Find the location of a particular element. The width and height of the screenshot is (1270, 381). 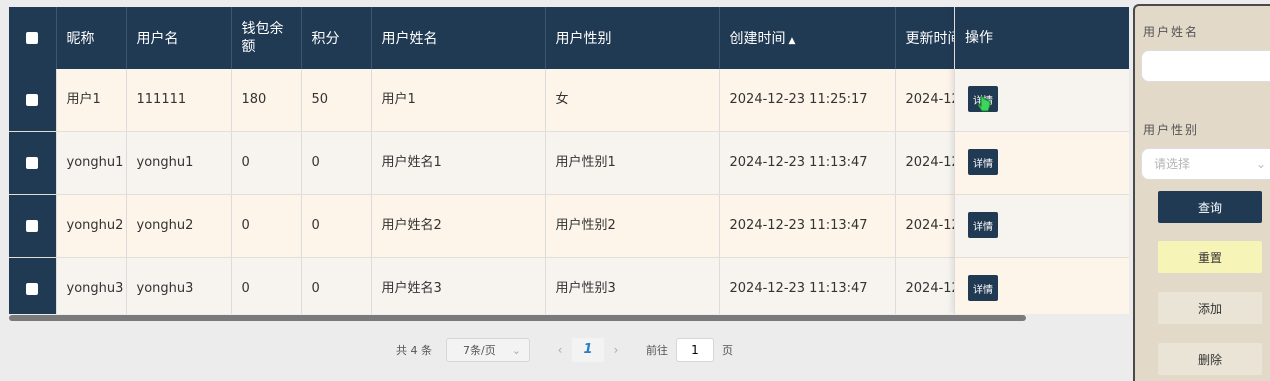

col-points: 积分 is located at coordinates (336, 38).